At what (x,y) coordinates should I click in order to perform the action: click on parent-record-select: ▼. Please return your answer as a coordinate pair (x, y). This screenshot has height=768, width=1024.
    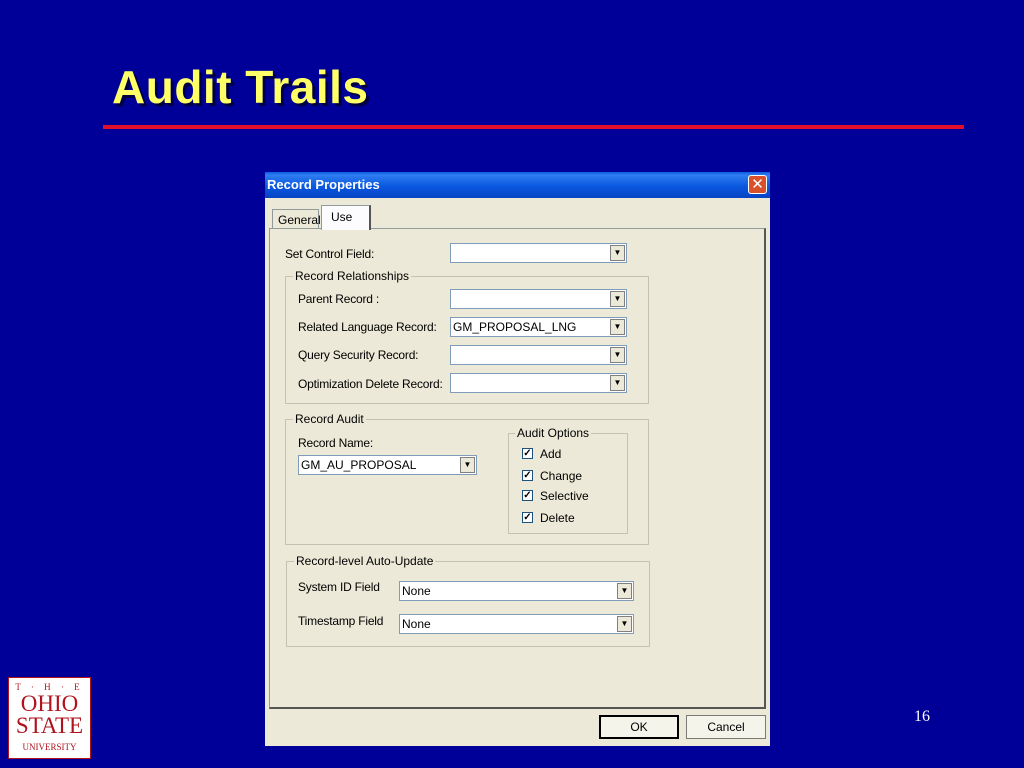
    Looking at the image, I should click on (538, 299).